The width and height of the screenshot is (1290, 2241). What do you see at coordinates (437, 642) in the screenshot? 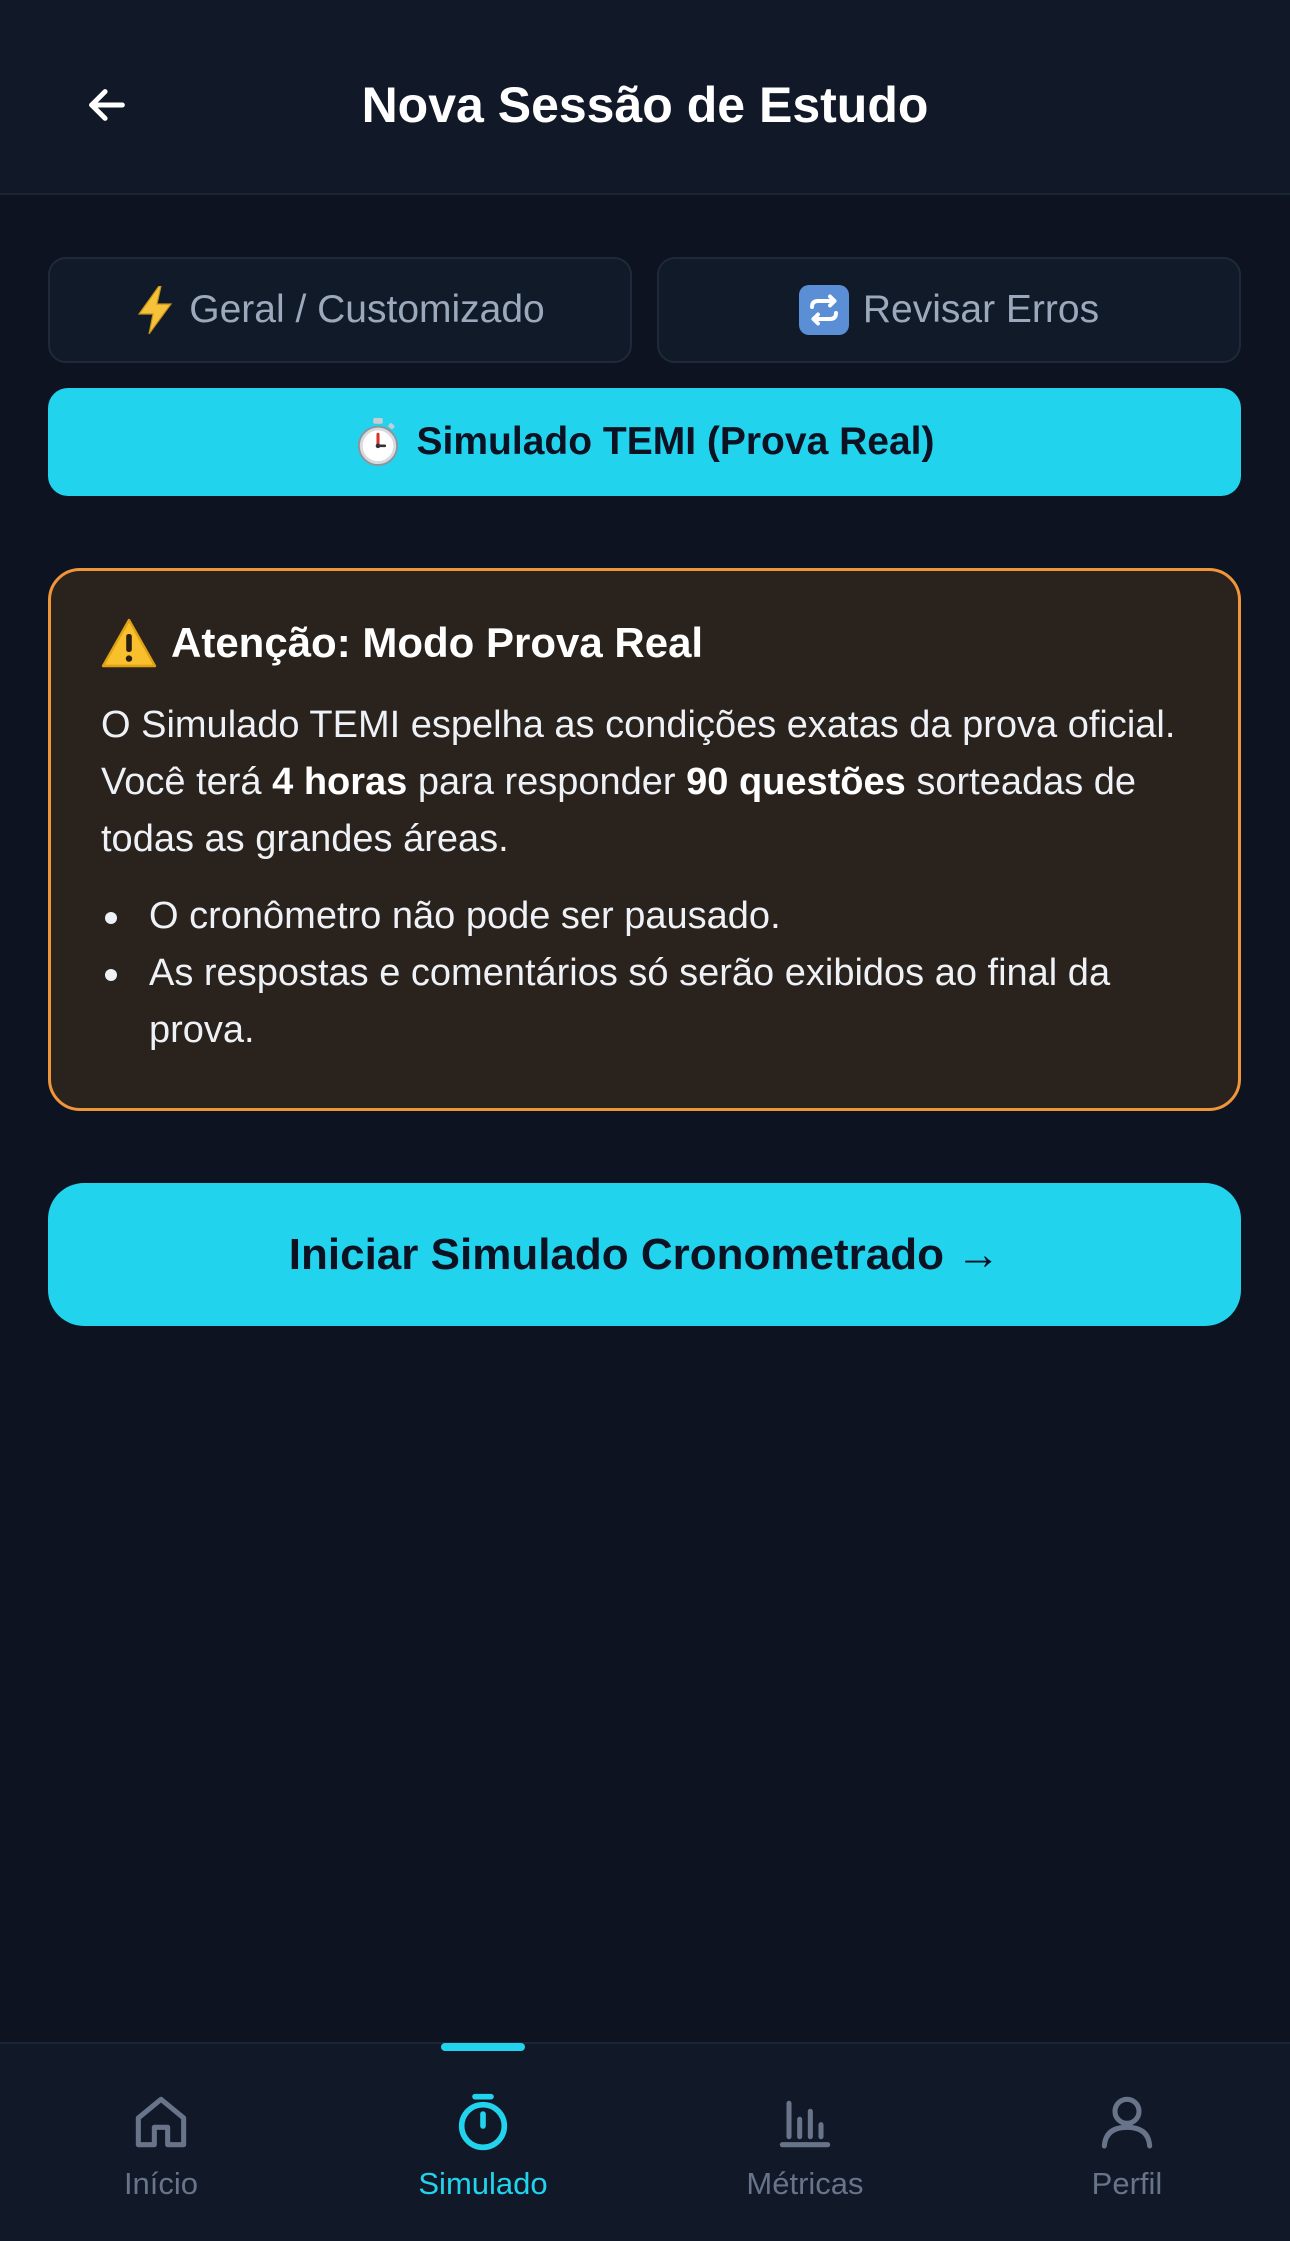
I see `warning-title: Atenção: Modo Prova Real` at bounding box center [437, 642].